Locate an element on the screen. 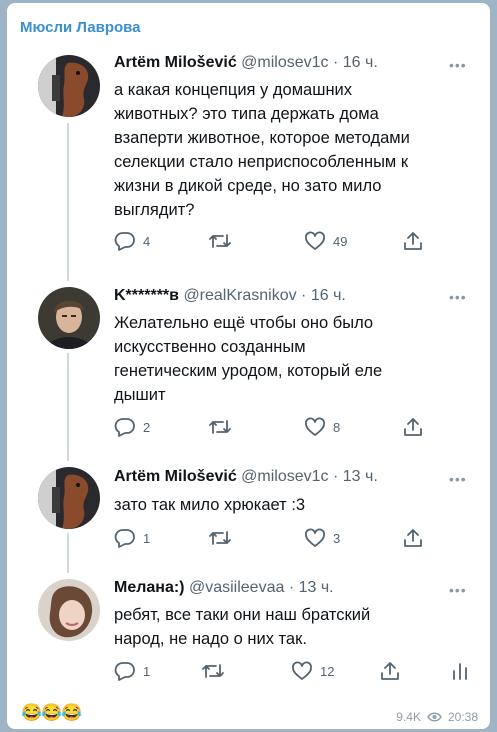 This screenshot has width=497, height=732. like-button: 49 is located at coordinates (325, 241).